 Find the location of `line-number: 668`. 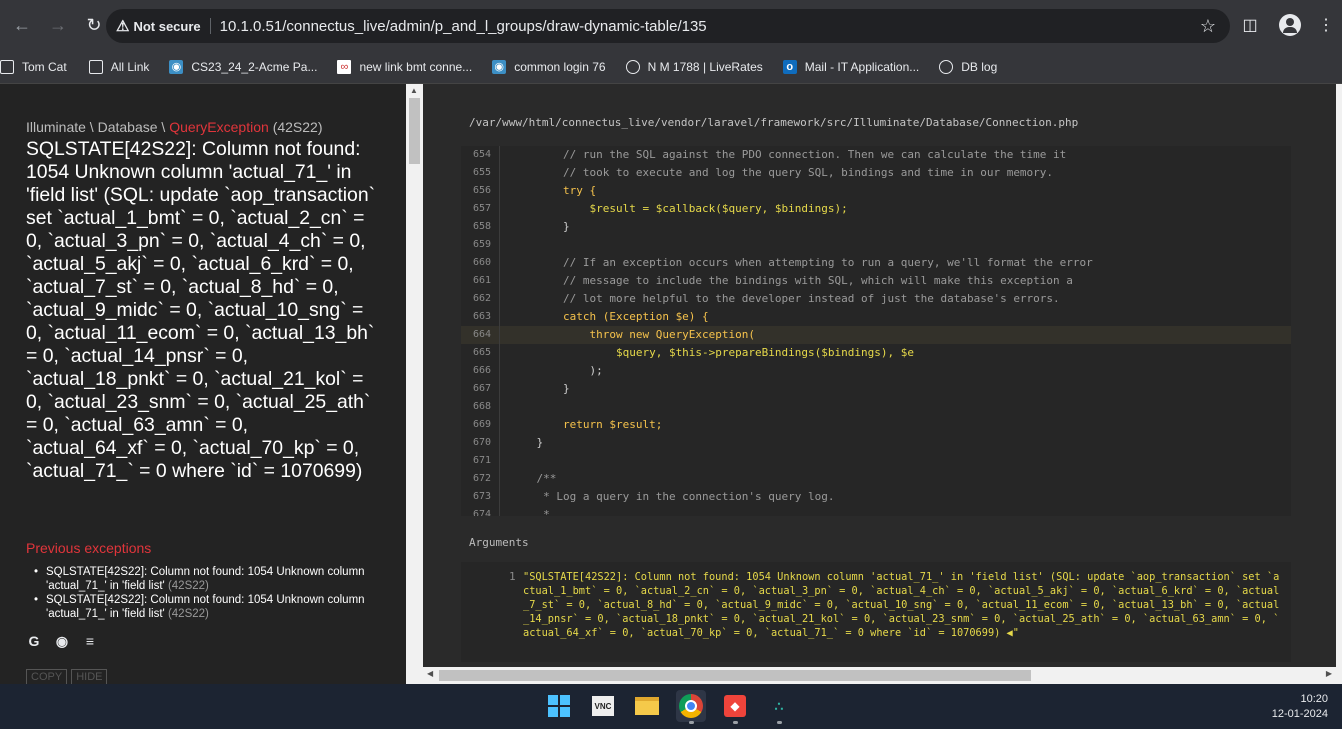

line-number: 668 is located at coordinates (481, 406).